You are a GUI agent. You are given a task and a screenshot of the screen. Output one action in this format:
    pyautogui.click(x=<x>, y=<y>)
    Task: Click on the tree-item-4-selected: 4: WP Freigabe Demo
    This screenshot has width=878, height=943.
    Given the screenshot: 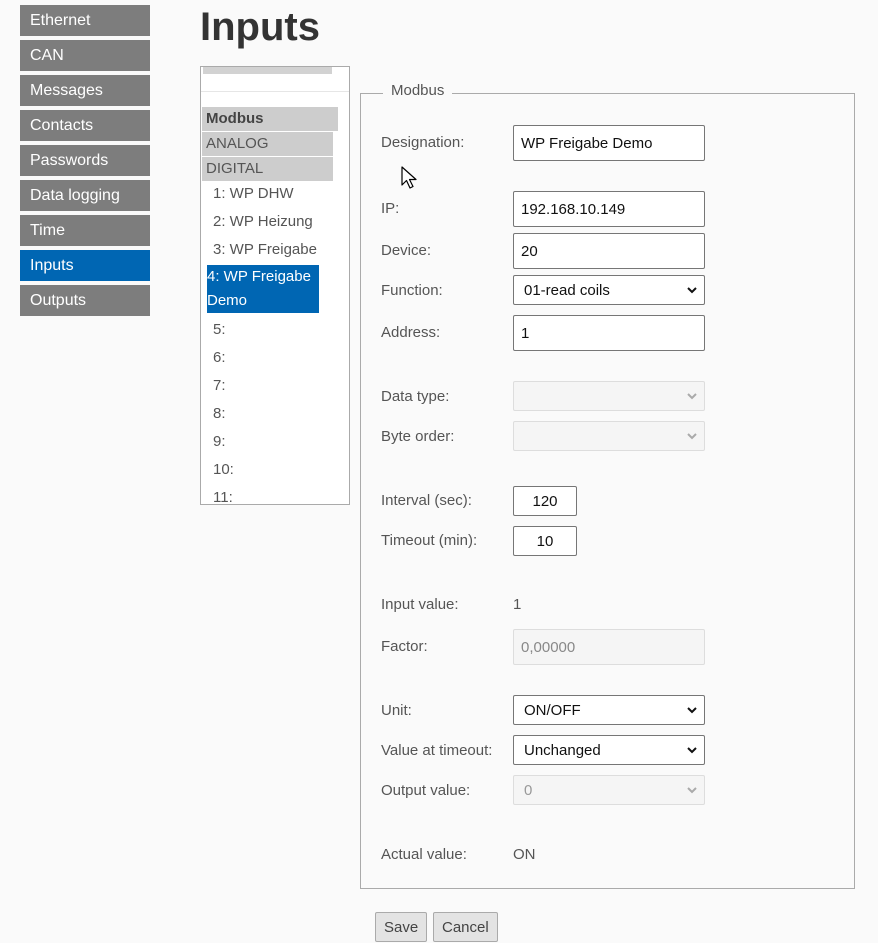 What is the action you would take?
    pyautogui.click(x=263, y=289)
    